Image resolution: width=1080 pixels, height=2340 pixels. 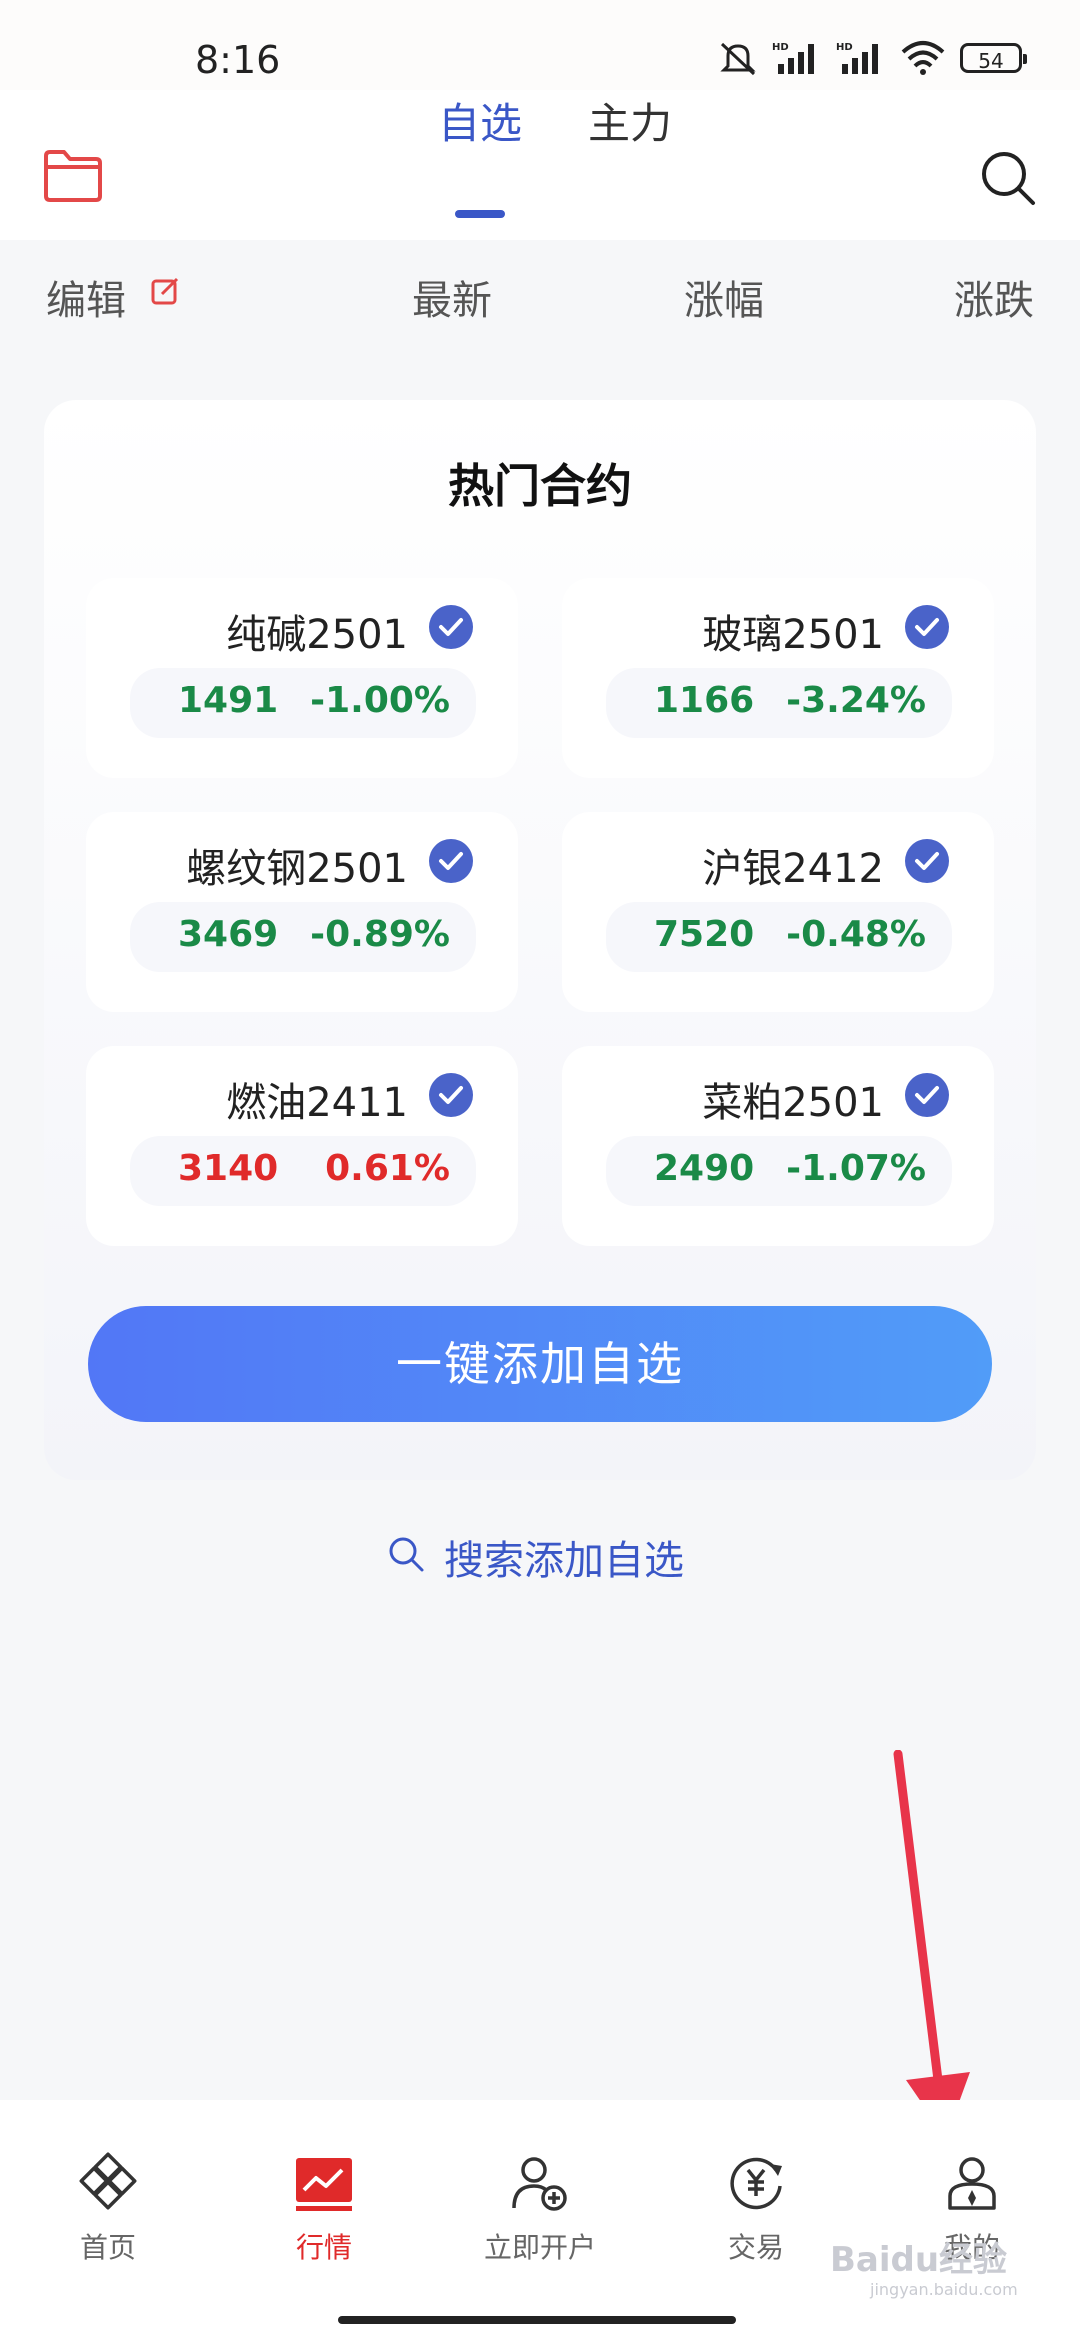 What do you see at coordinates (793, 869) in the screenshot?
I see `contract-name: 沪银2412` at bounding box center [793, 869].